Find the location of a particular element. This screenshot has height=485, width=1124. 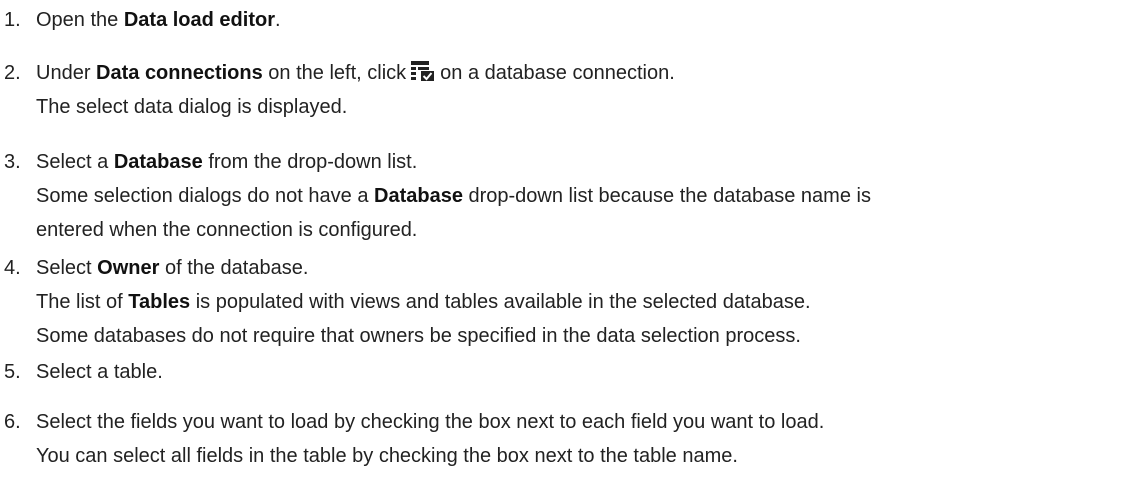

text-segment: Select is located at coordinates (67, 268).